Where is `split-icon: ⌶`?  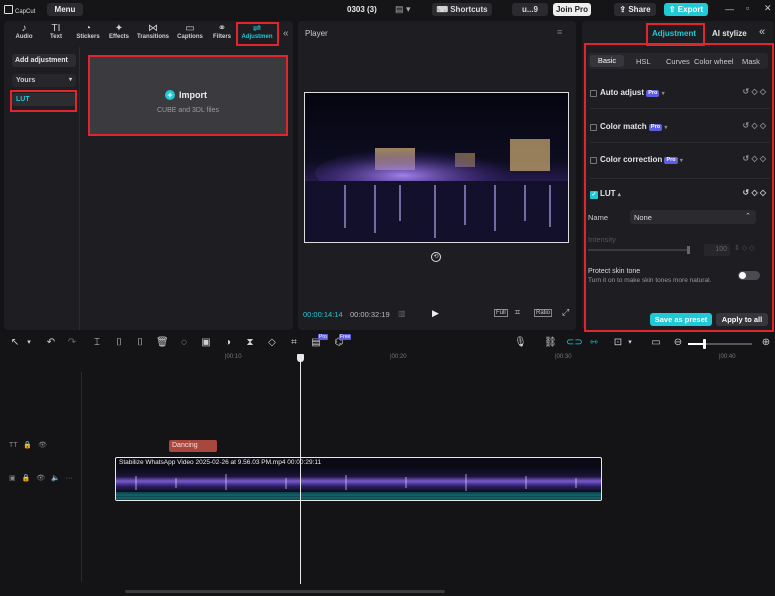 split-icon: ⌶ is located at coordinates (97, 343).